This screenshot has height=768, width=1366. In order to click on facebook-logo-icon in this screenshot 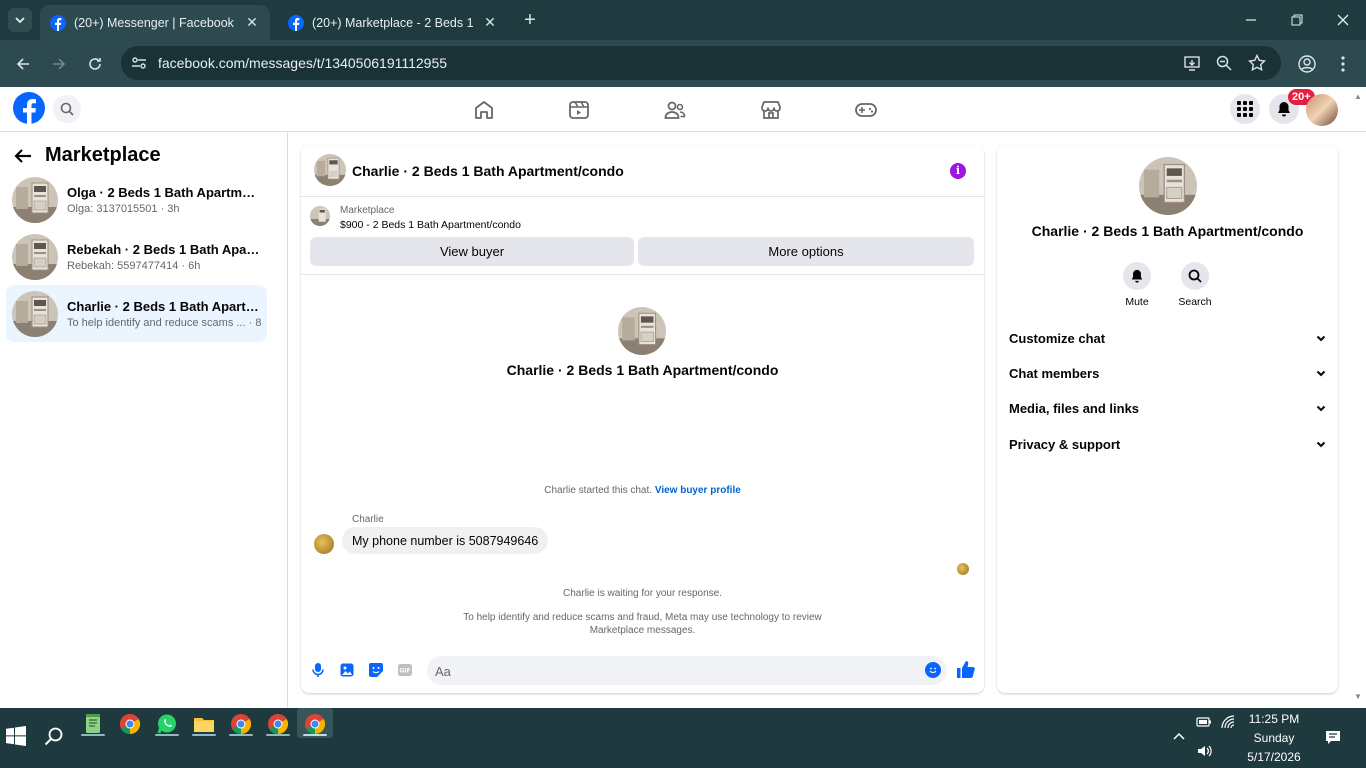, I will do `click(29, 108)`.